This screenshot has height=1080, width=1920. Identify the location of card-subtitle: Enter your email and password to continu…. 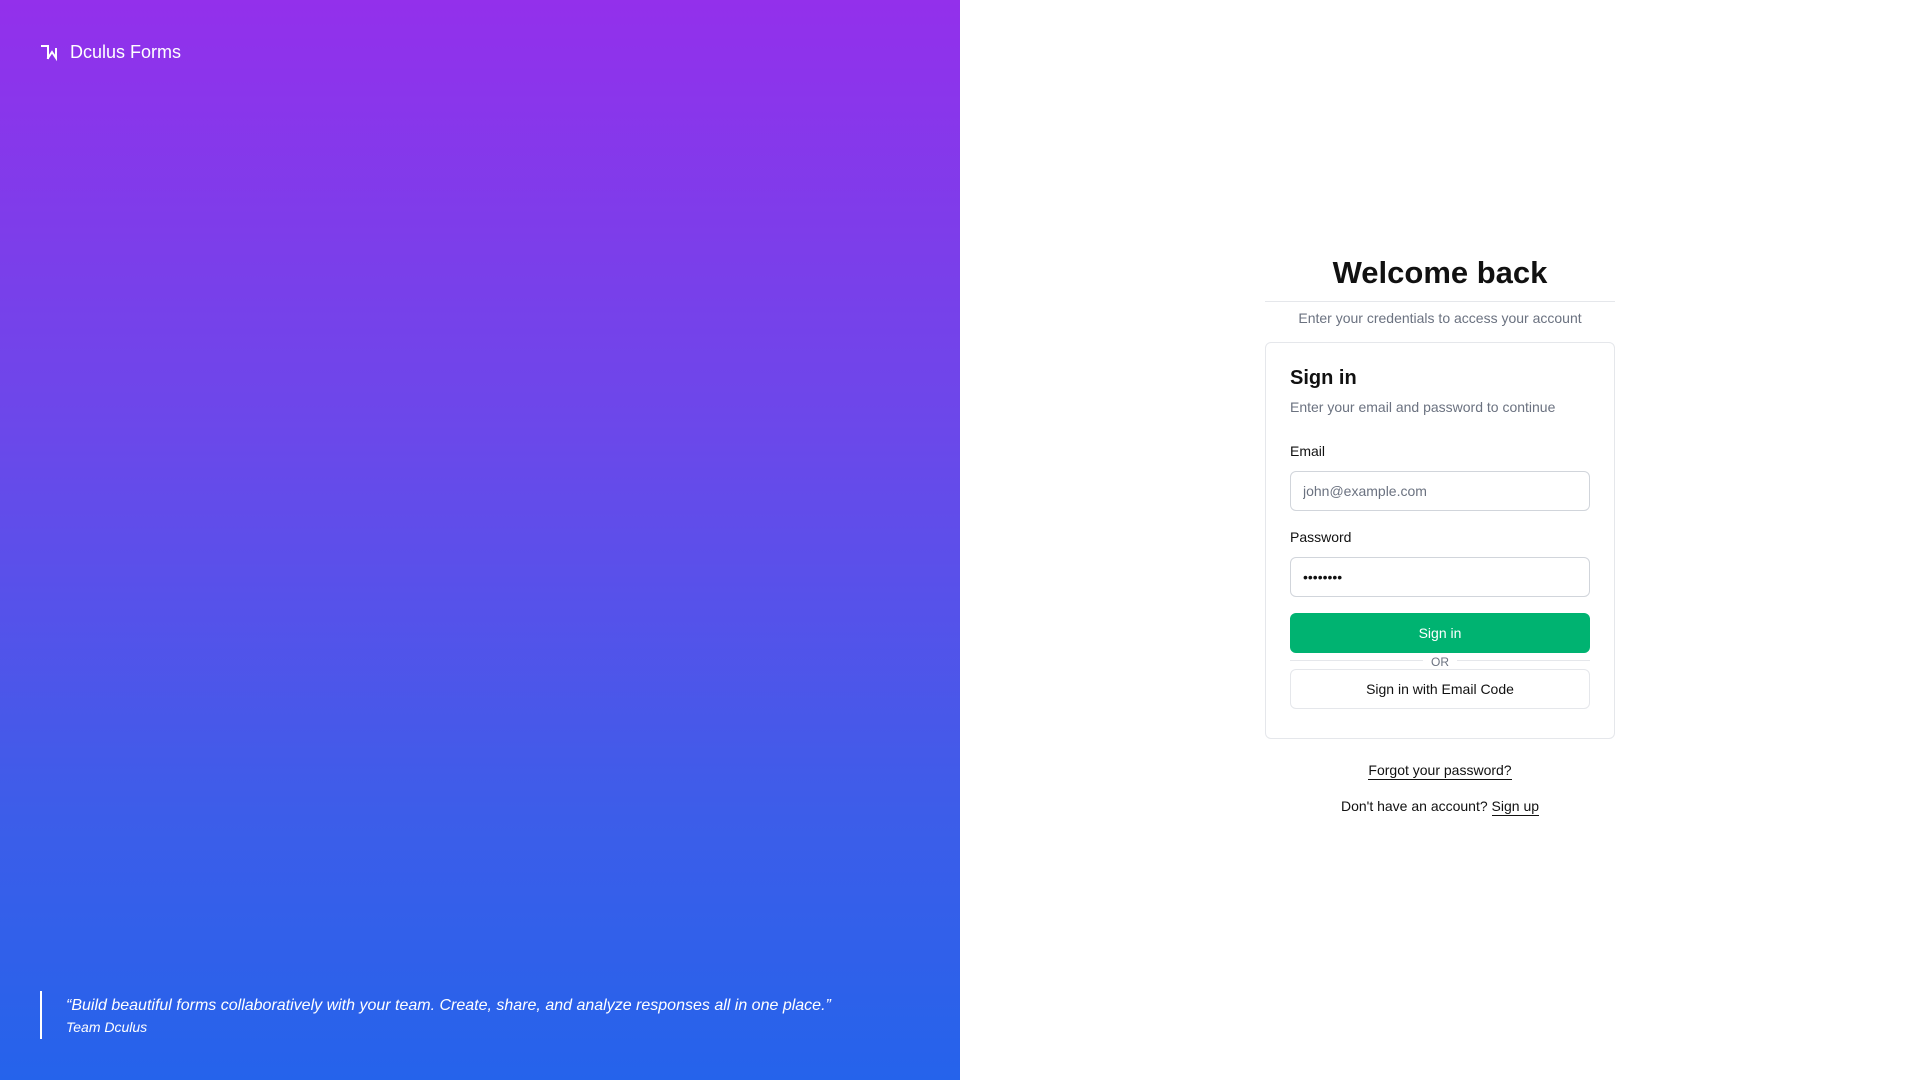
(1423, 407).